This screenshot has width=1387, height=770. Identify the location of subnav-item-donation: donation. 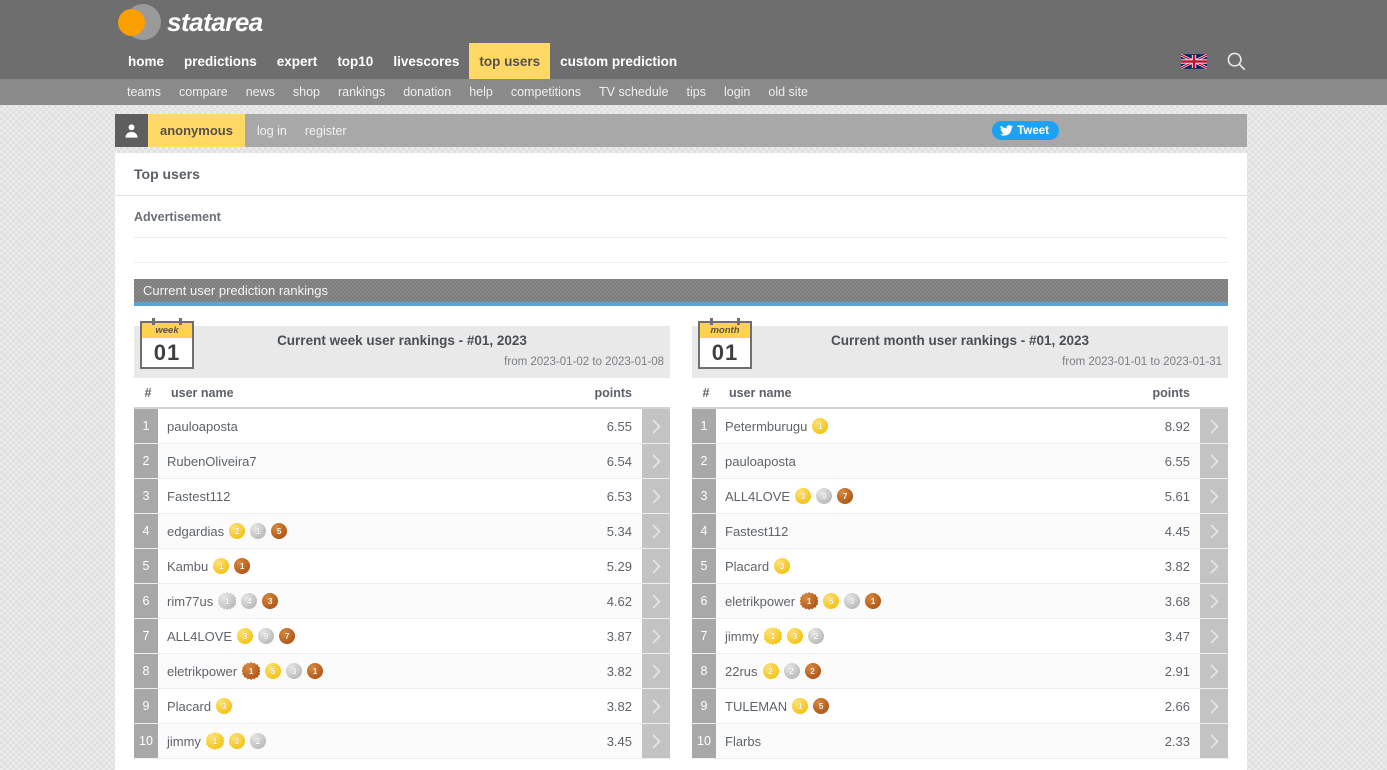
(427, 92).